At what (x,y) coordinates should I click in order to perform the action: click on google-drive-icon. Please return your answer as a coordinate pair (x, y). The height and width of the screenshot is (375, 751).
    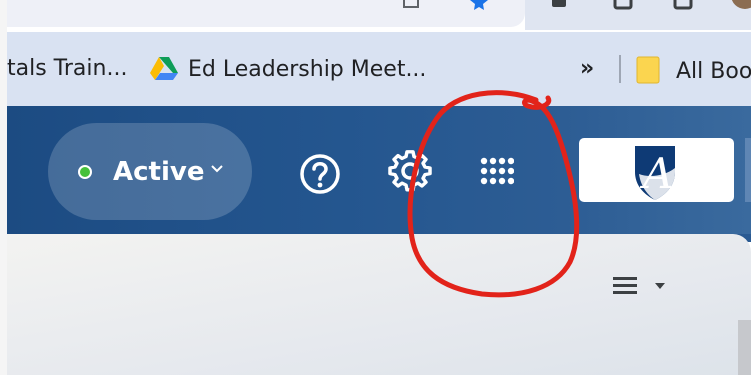
    Looking at the image, I should click on (164, 68).